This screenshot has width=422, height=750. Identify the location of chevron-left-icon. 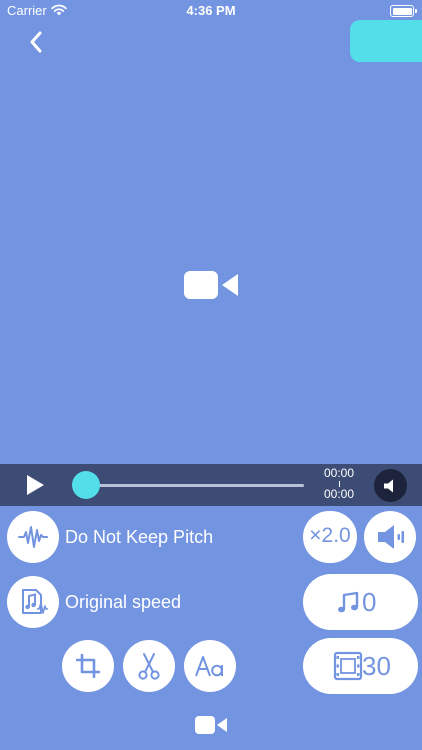
(36, 42).